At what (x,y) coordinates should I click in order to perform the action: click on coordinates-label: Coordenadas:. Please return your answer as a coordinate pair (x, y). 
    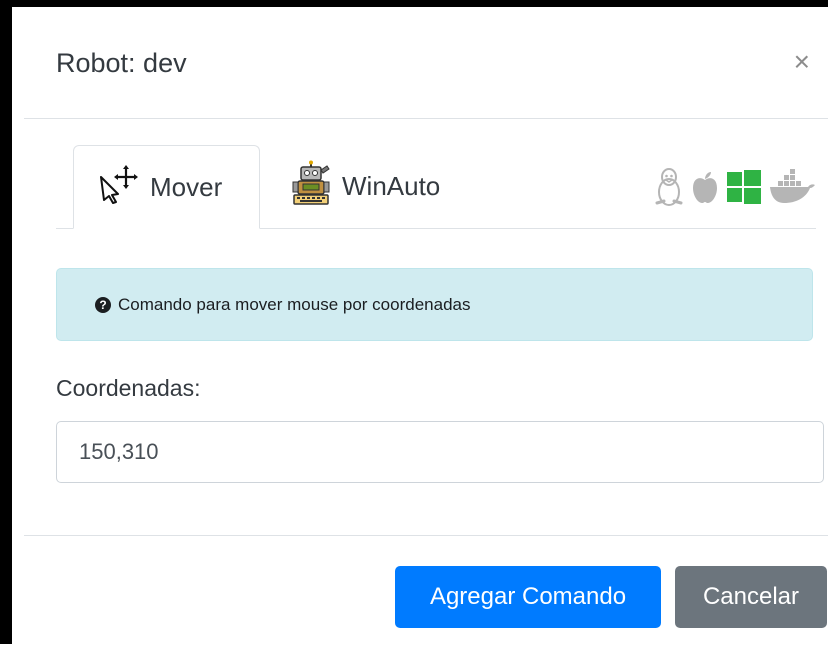
    Looking at the image, I should click on (128, 388).